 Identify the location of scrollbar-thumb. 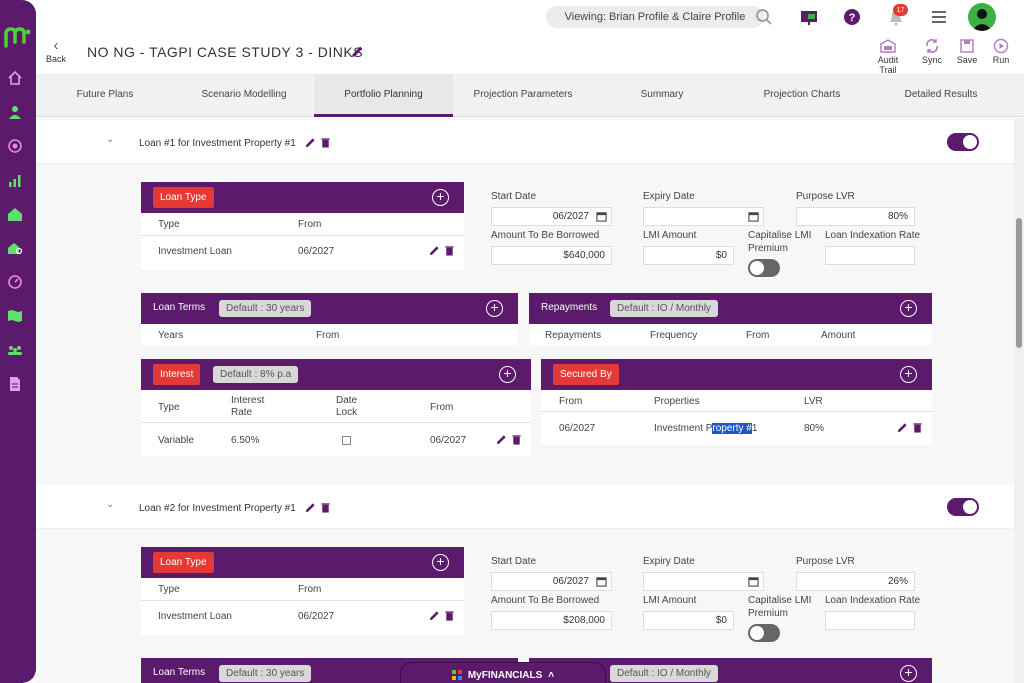
(1019, 283).